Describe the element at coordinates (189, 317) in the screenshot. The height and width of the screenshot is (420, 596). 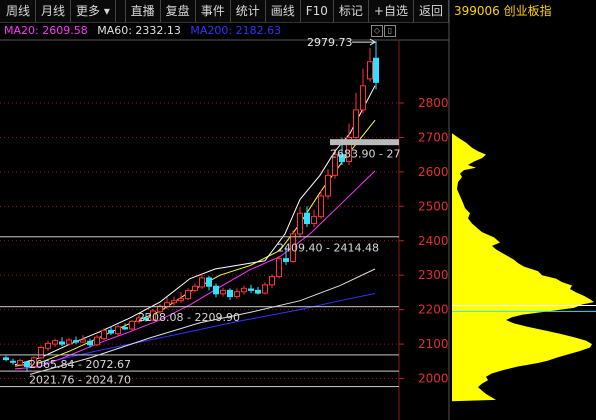
I see `zone-2208-label: 2208.08 - 2209.90` at that location.